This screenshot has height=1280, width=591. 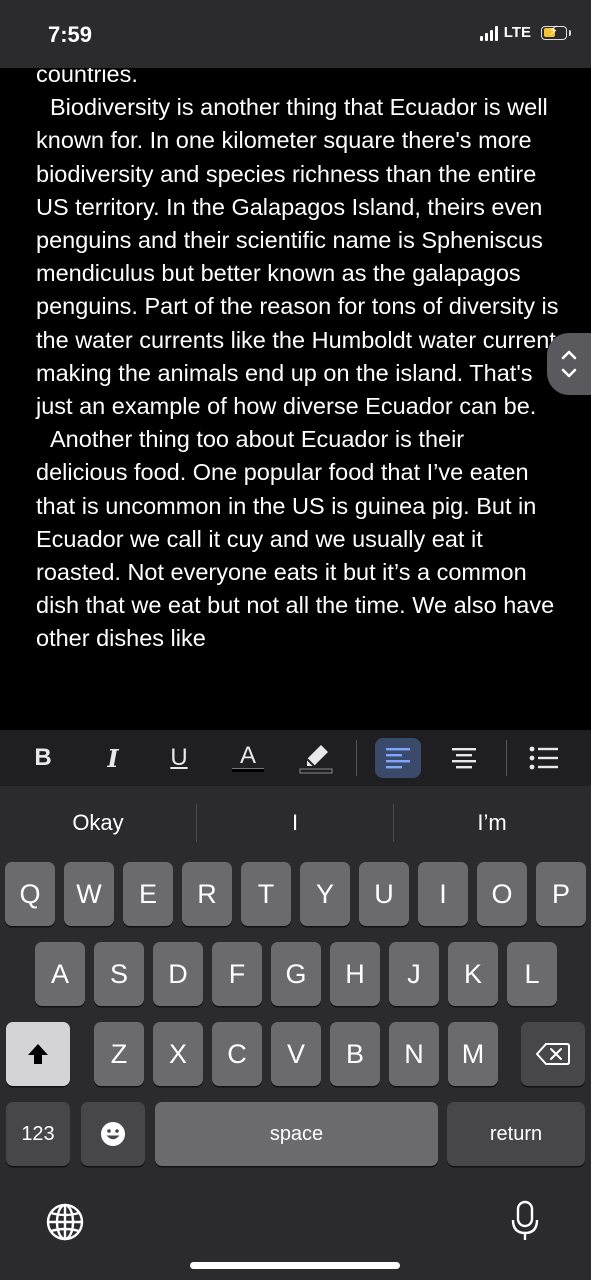 What do you see at coordinates (532, 974) in the screenshot?
I see `key-l: L` at bounding box center [532, 974].